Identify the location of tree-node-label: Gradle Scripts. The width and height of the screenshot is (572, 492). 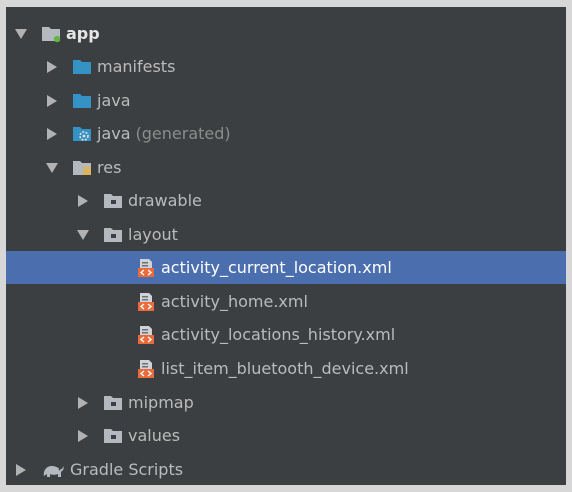
(127, 469).